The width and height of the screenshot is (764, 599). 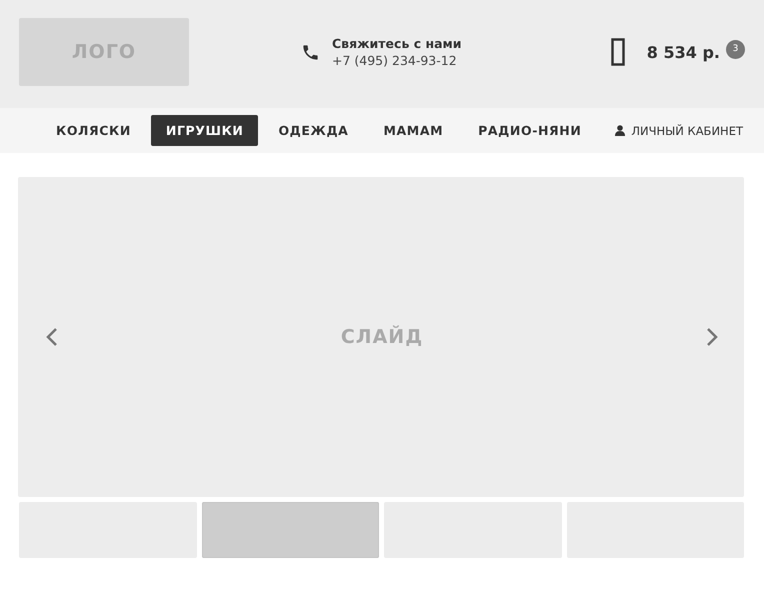 I want to click on nav-tab: ИГРУШКИ, so click(x=204, y=130).